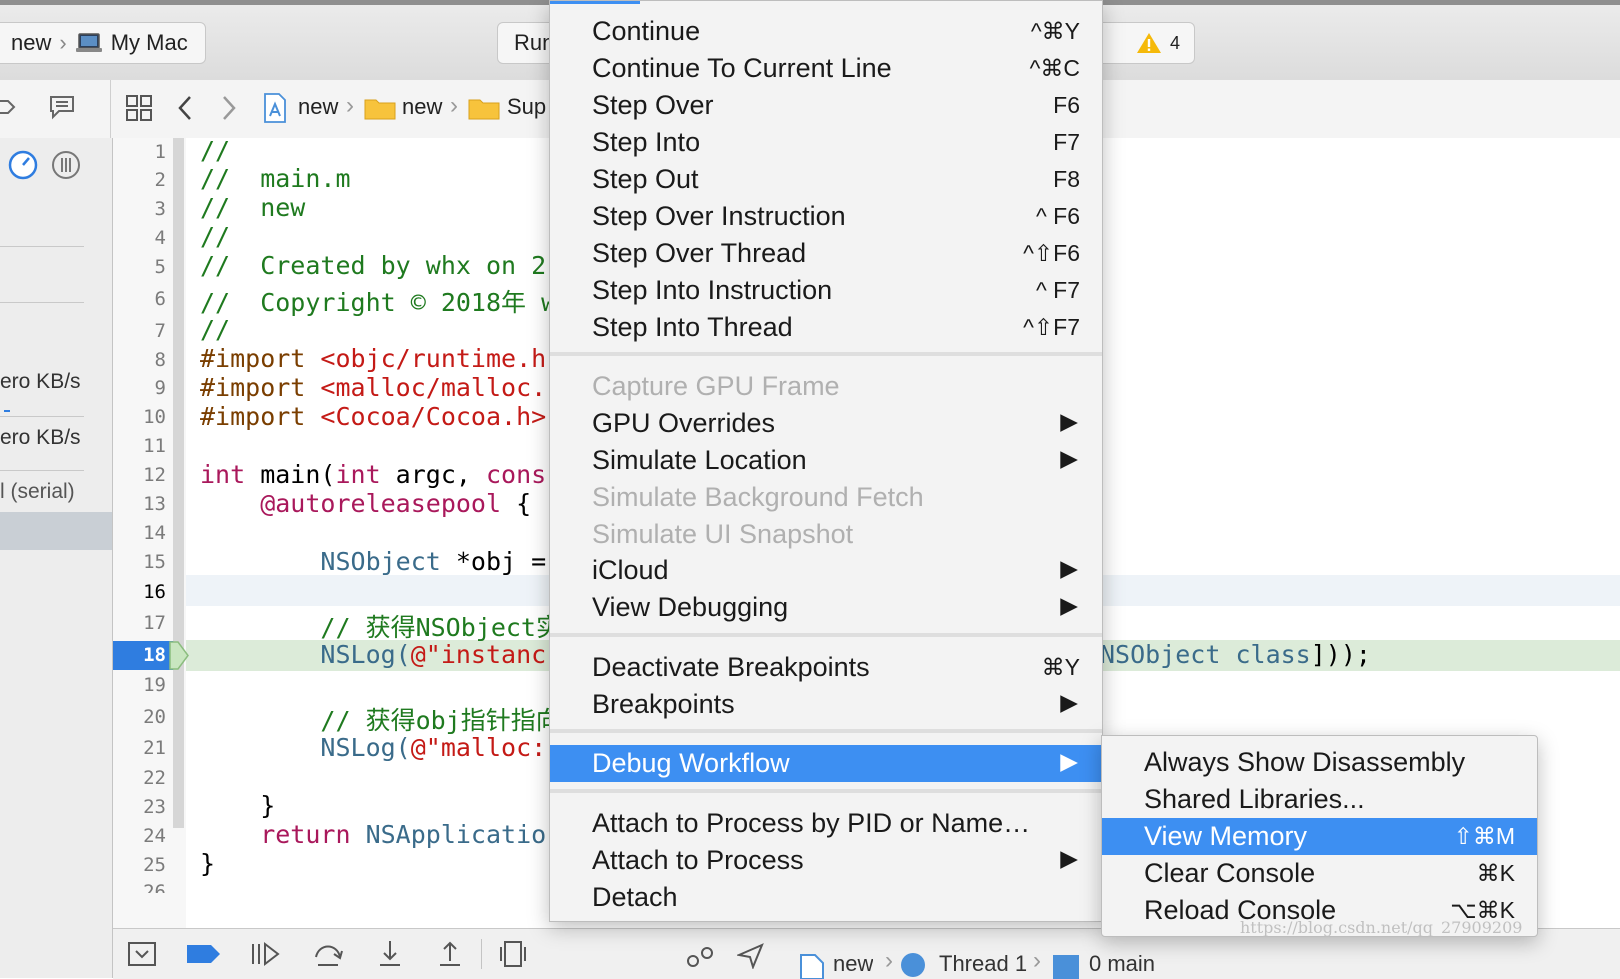 The width and height of the screenshot is (1620, 979). Describe the element at coordinates (37, 492) in the screenshot. I see `queue-label: l (serial)` at that location.